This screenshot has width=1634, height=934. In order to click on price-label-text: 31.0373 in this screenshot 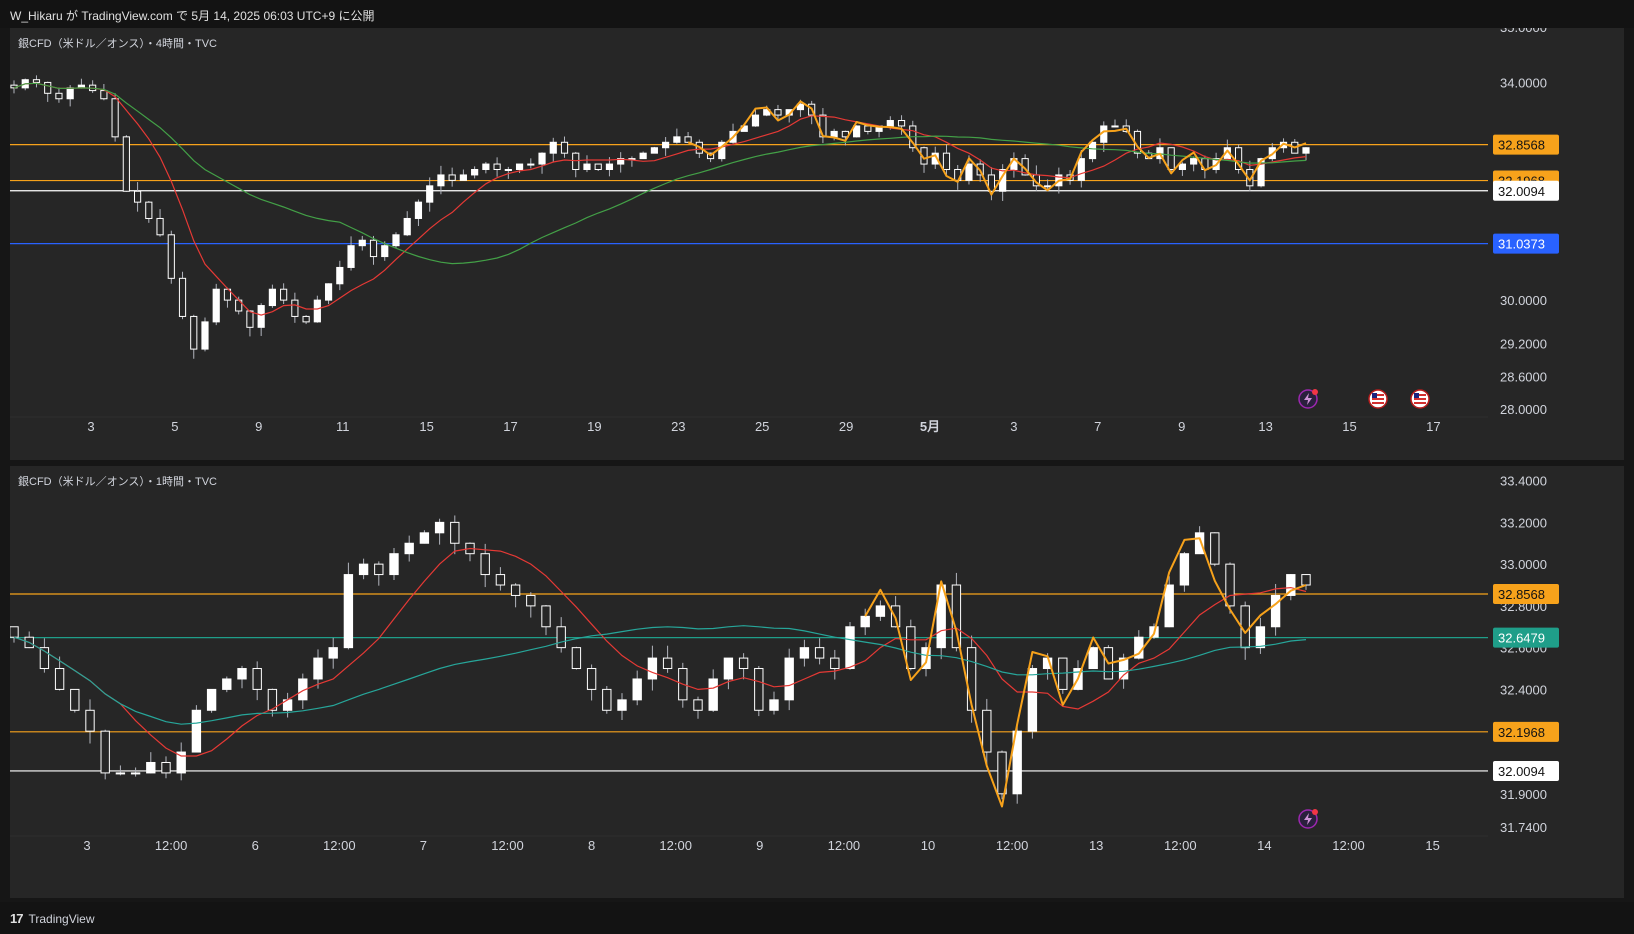, I will do `click(1521, 244)`.